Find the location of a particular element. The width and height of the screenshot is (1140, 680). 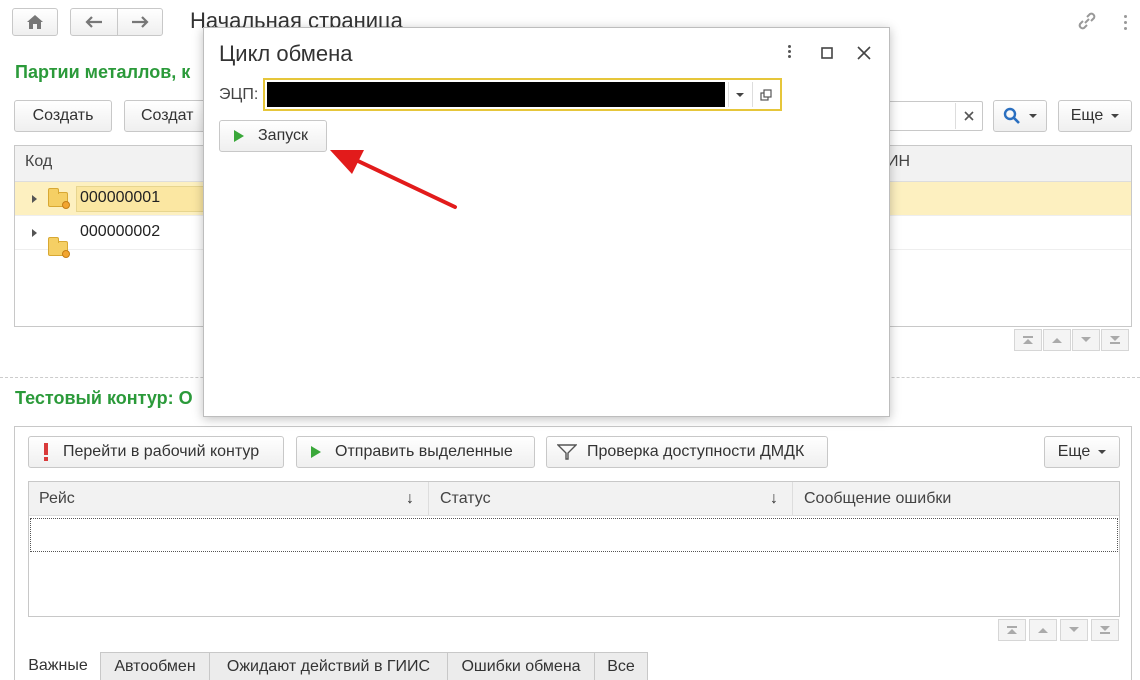

tab-exchange-errors: Ошибки обмена is located at coordinates (521, 666).